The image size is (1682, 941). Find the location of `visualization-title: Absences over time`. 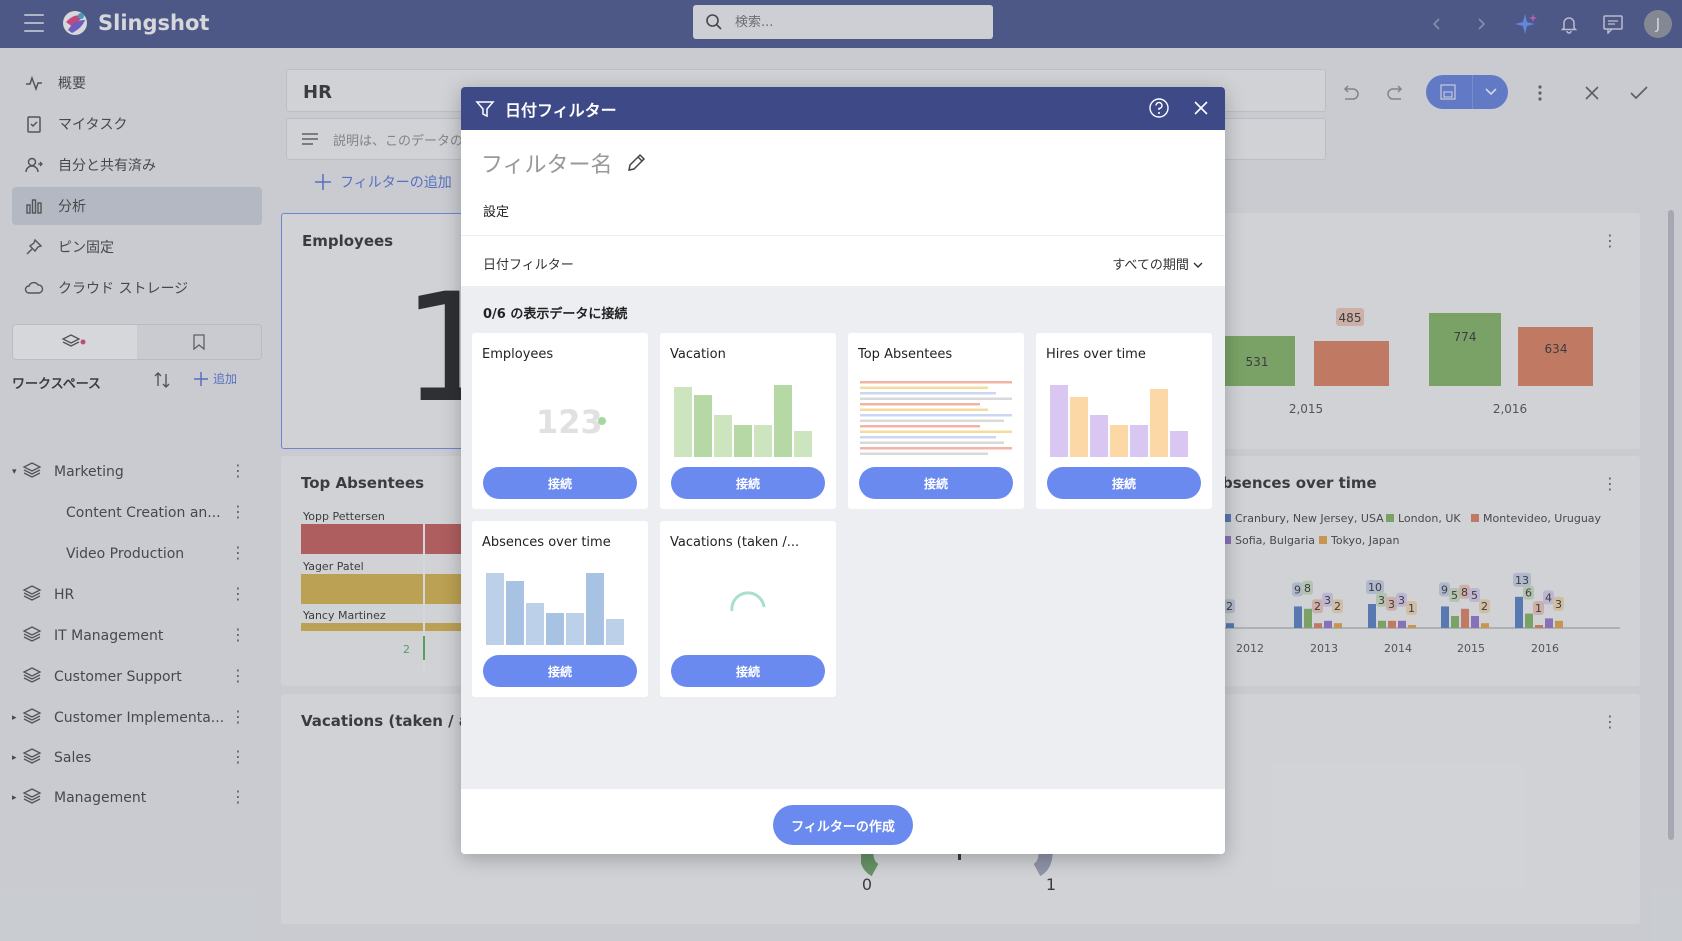

visualization-title: Absences over time is located at coordinates (546, 542).